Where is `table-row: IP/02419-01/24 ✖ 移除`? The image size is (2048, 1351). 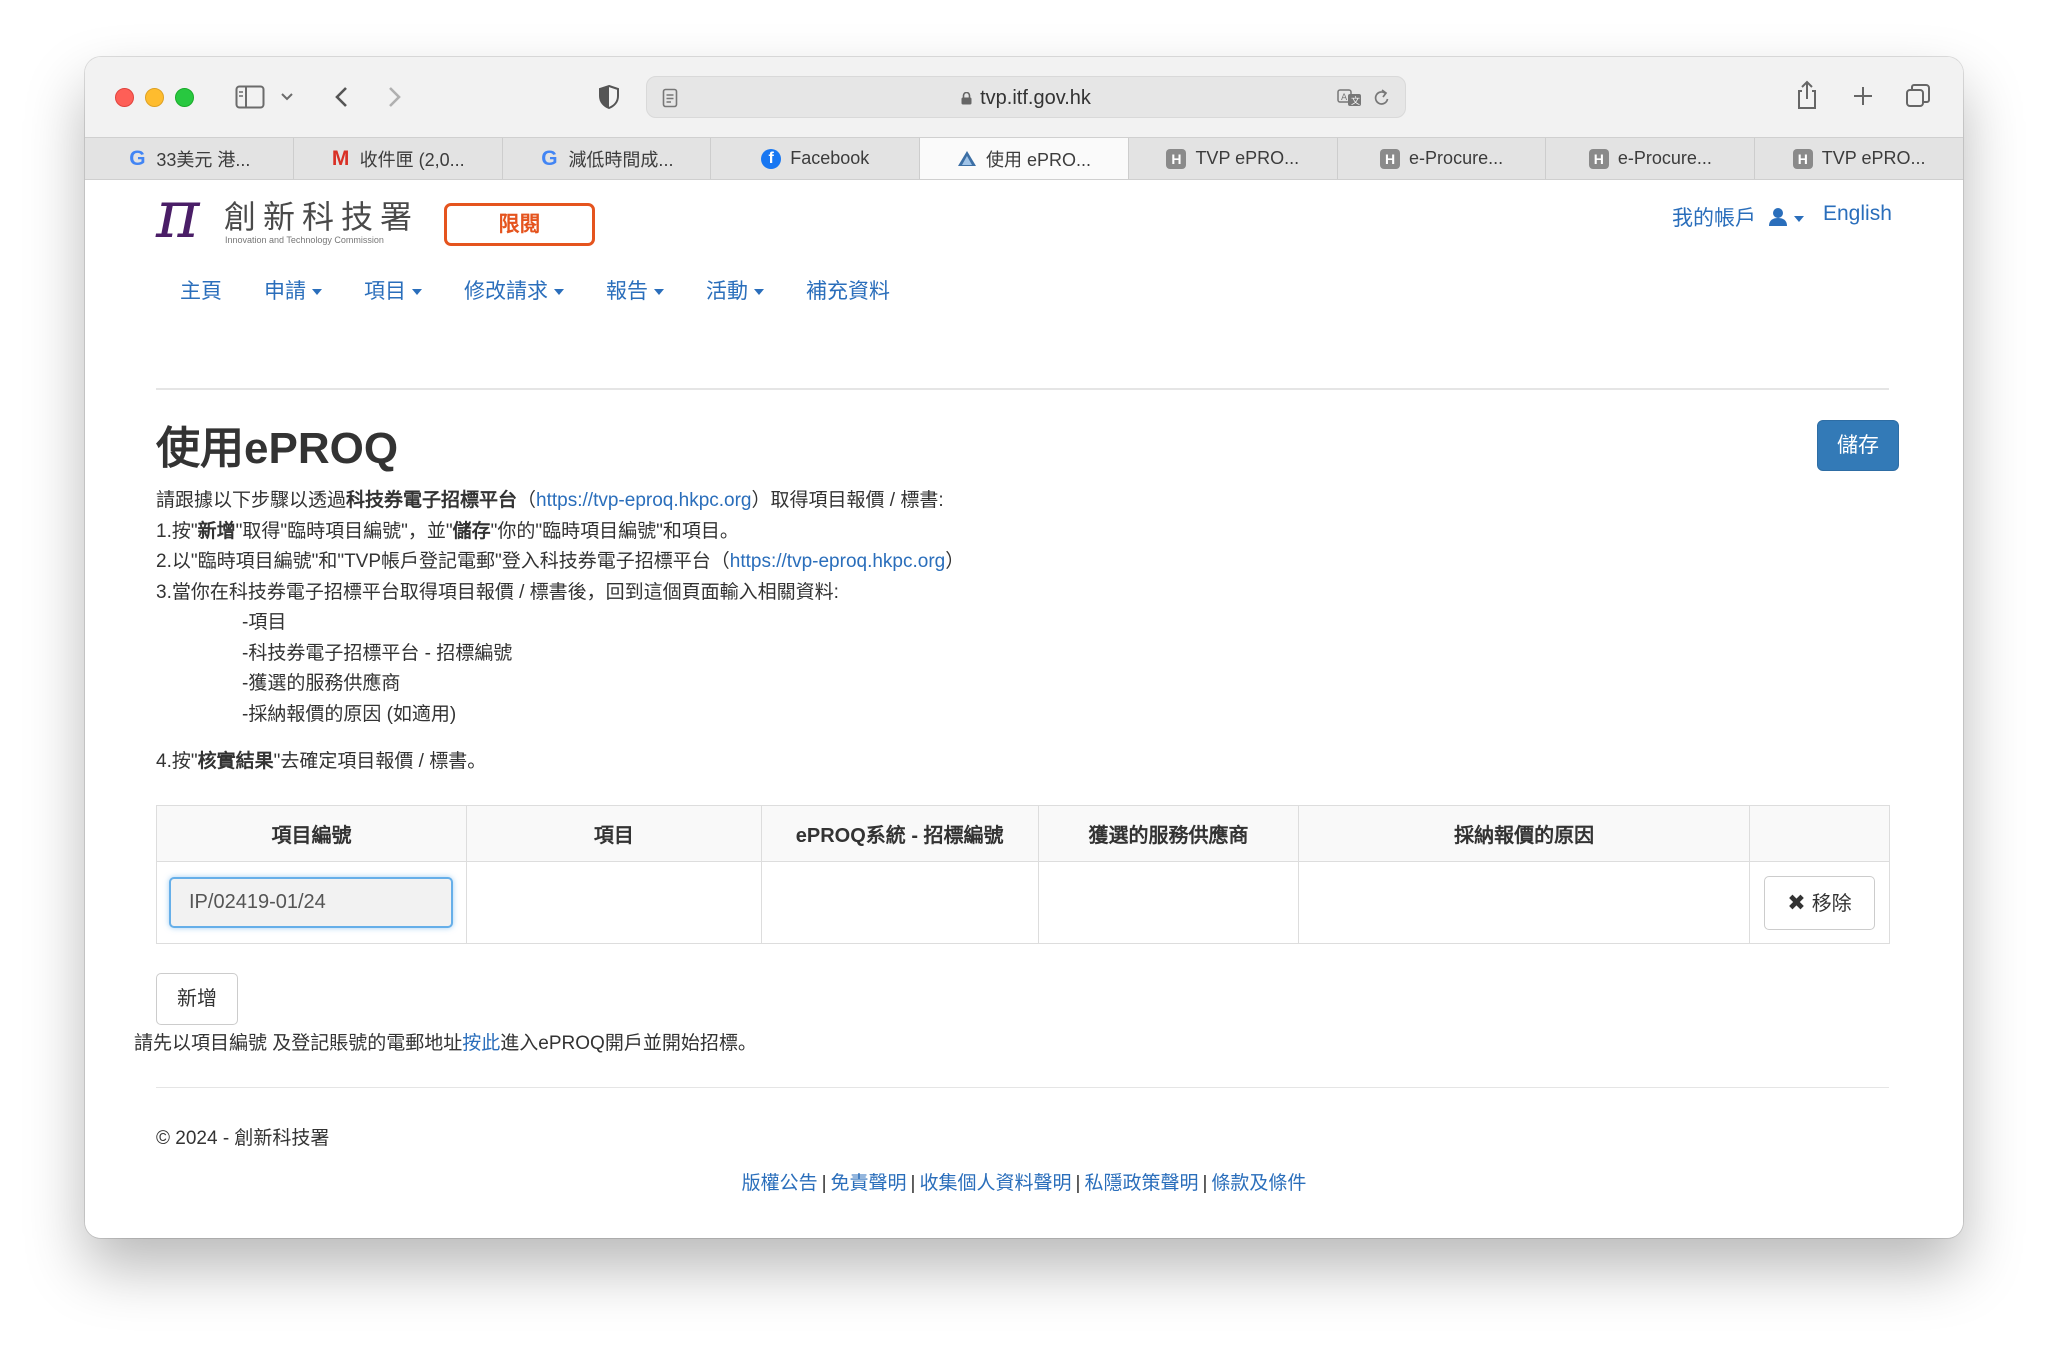 table-row: IP/02419-01/24 ✖ 移除 is located at coordinates (1023, 902).